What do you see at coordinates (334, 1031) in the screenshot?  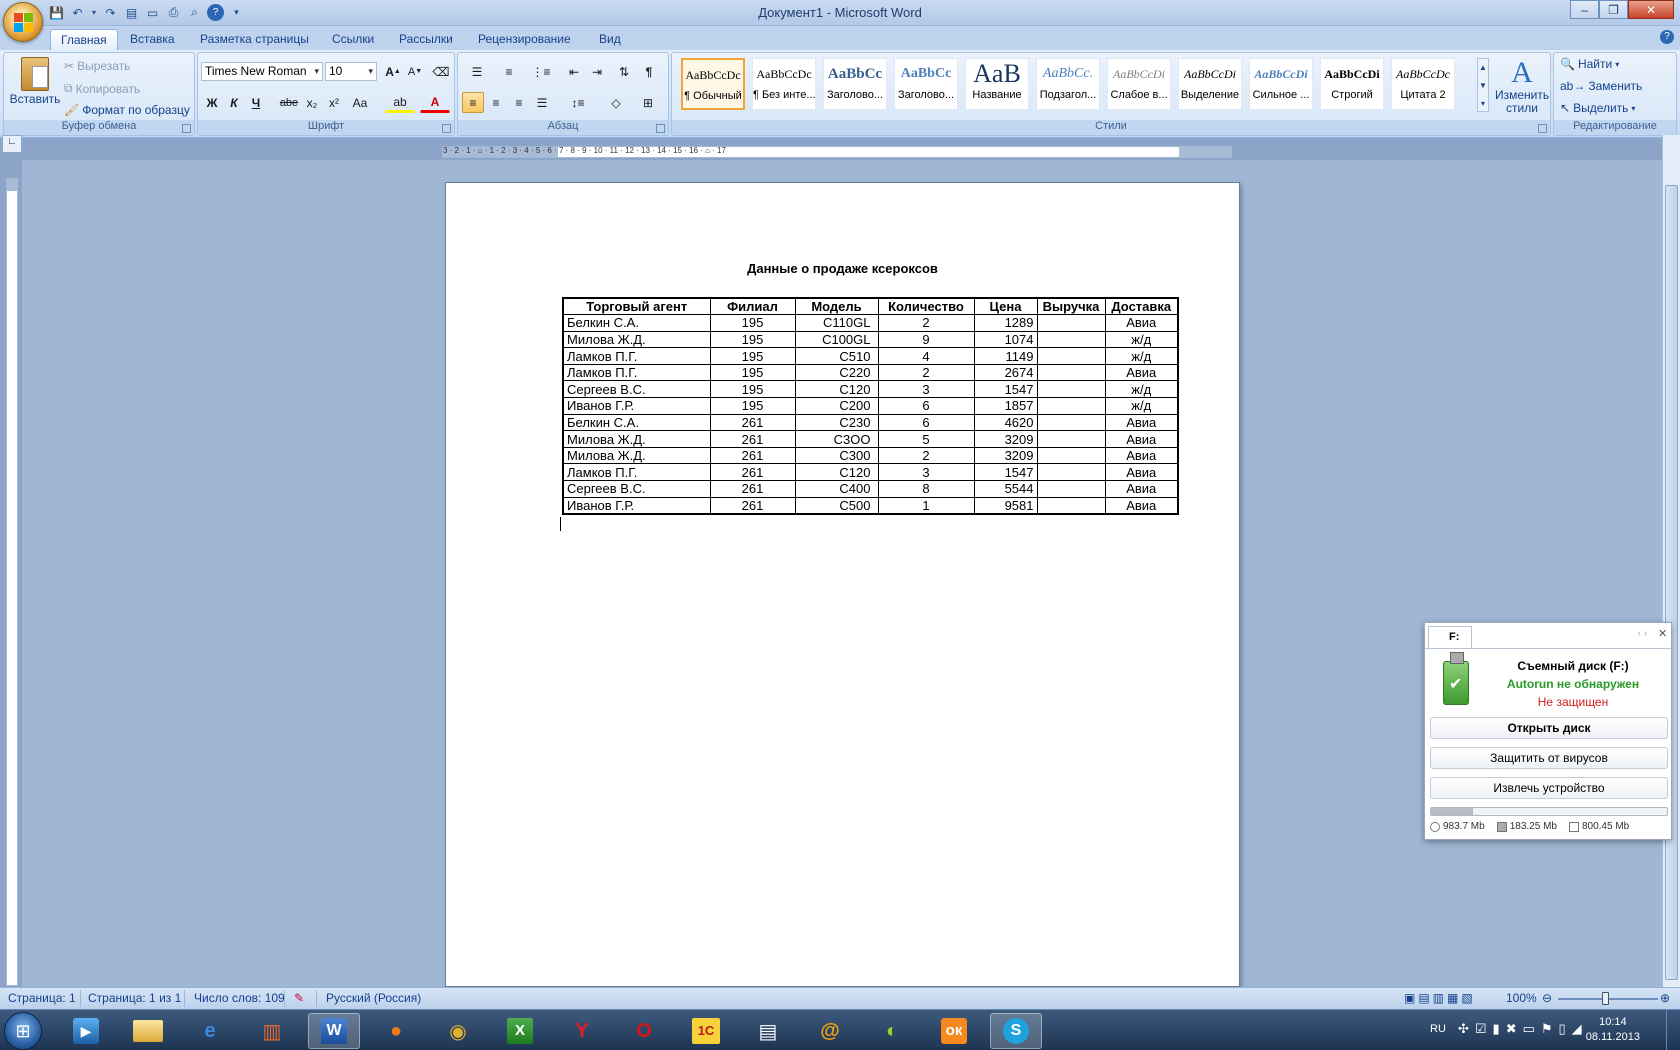 I see `word-taskbar-icon: W` at bounding box center [334, 1031].